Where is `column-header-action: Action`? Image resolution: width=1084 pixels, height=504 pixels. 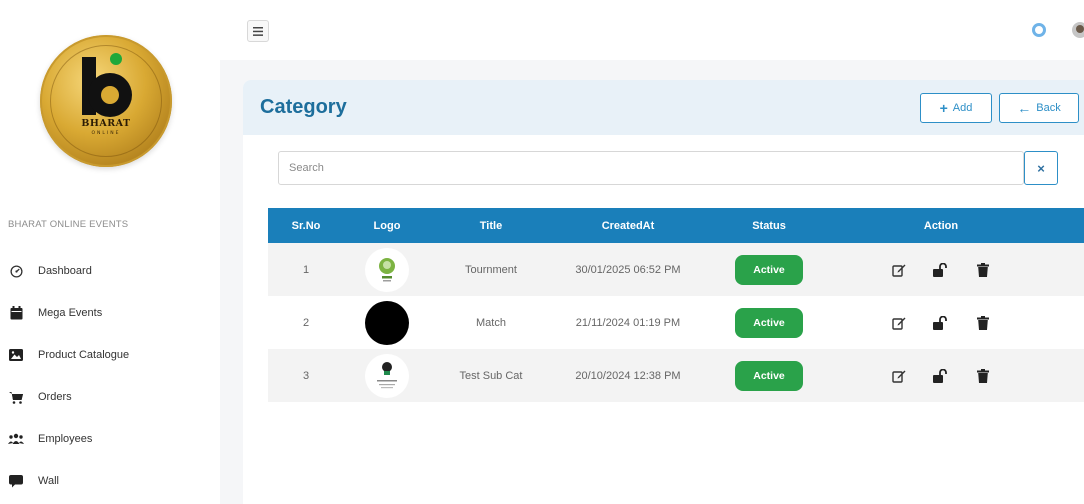 column-header-action: Action is located at coordinates (941, 225).